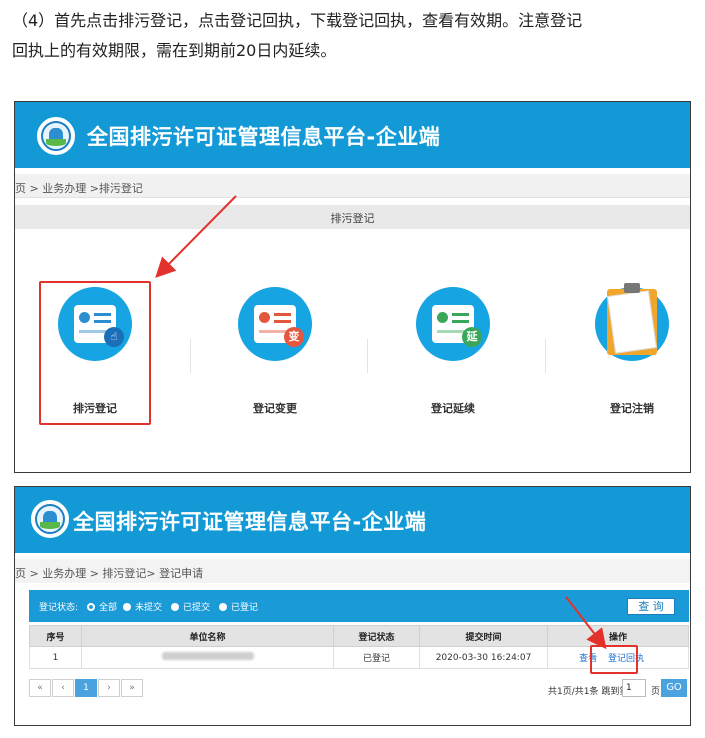 The image size is (705, 738). What do you see at coordinates (109, 688) in the screenshot?
I see `next-page-button: ›` at bounding box center [109, 688].